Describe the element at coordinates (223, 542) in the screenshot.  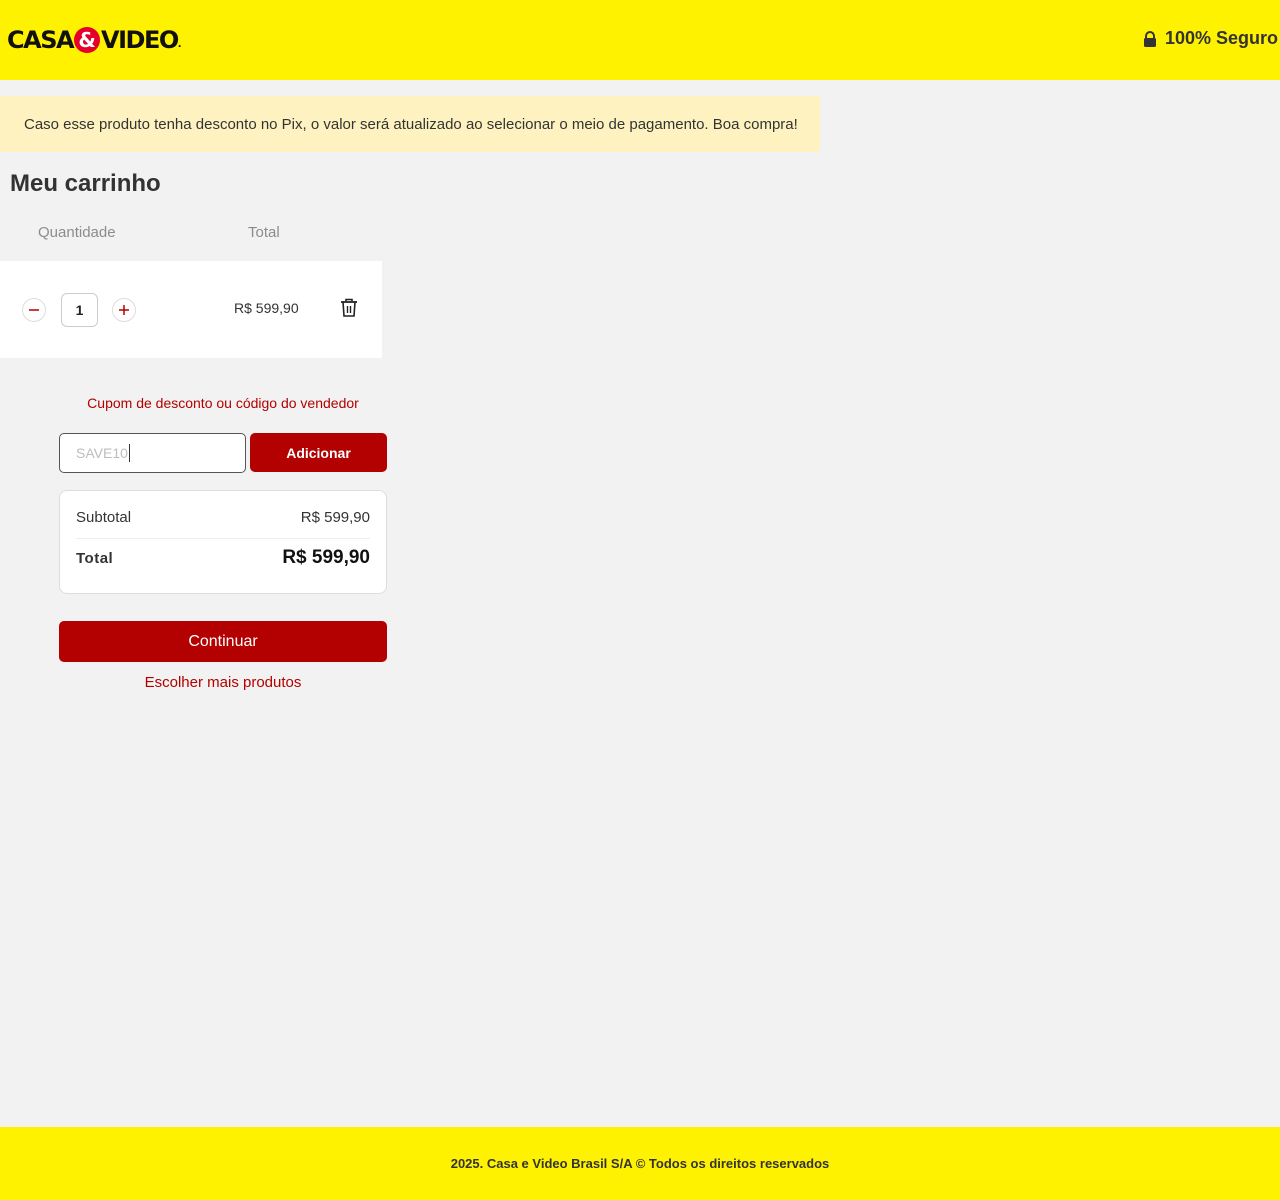
I see `order-summary: Subtotal R$ 599,90 Total R$ 599,90` at that location.